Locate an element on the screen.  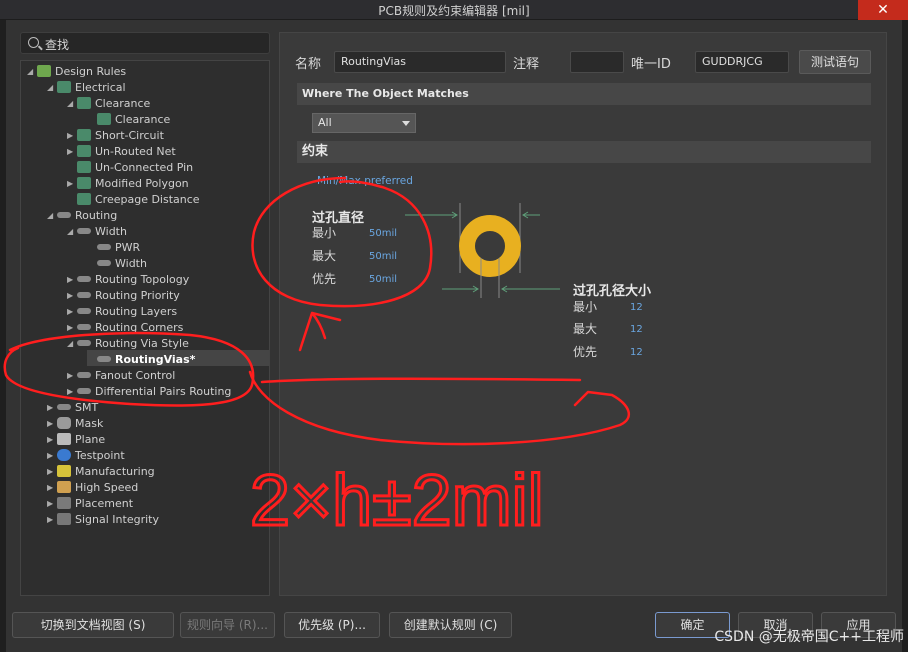
tree-item: ▶ Routing Layers is located at coordinates (122, 312).